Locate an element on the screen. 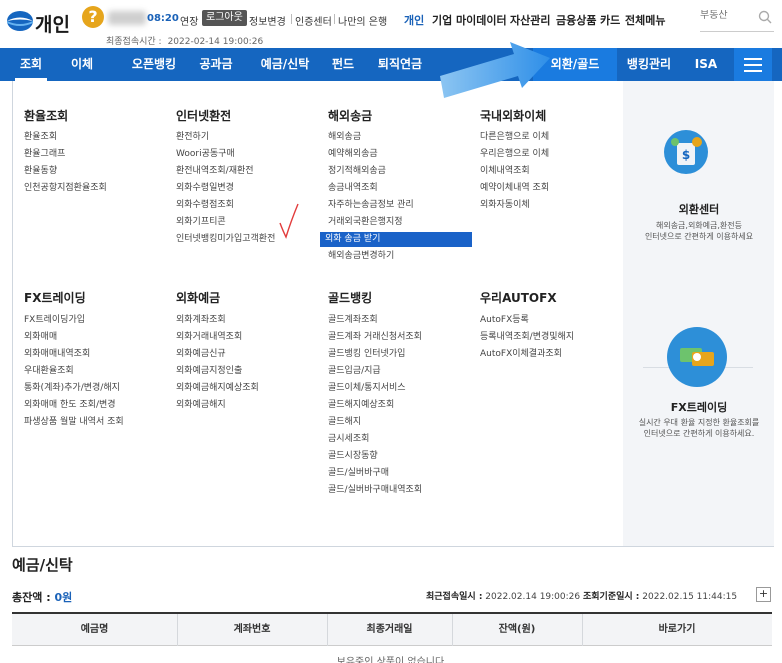 The image size is (782, 663). nav-isa: ISA is located at coordinates (706, 64).